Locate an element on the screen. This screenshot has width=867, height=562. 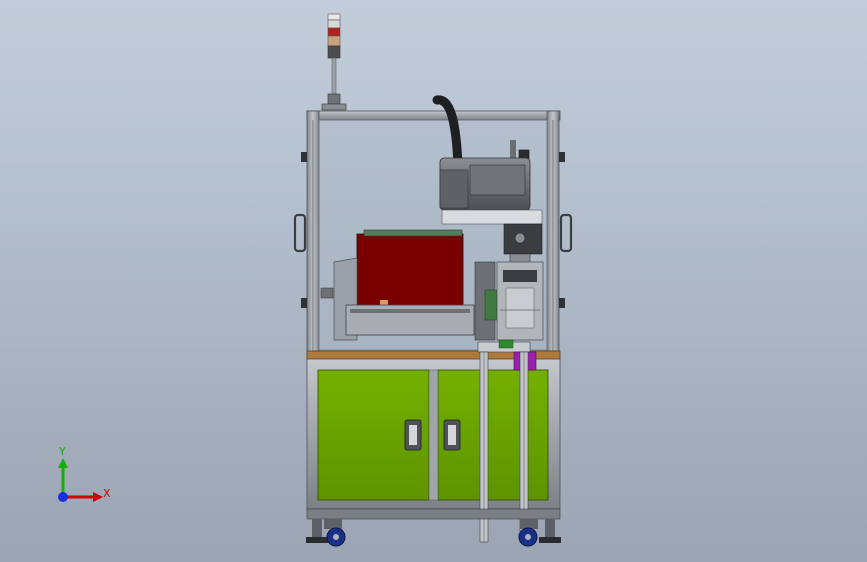
red-enclosure is located at coordinates (410, 268).